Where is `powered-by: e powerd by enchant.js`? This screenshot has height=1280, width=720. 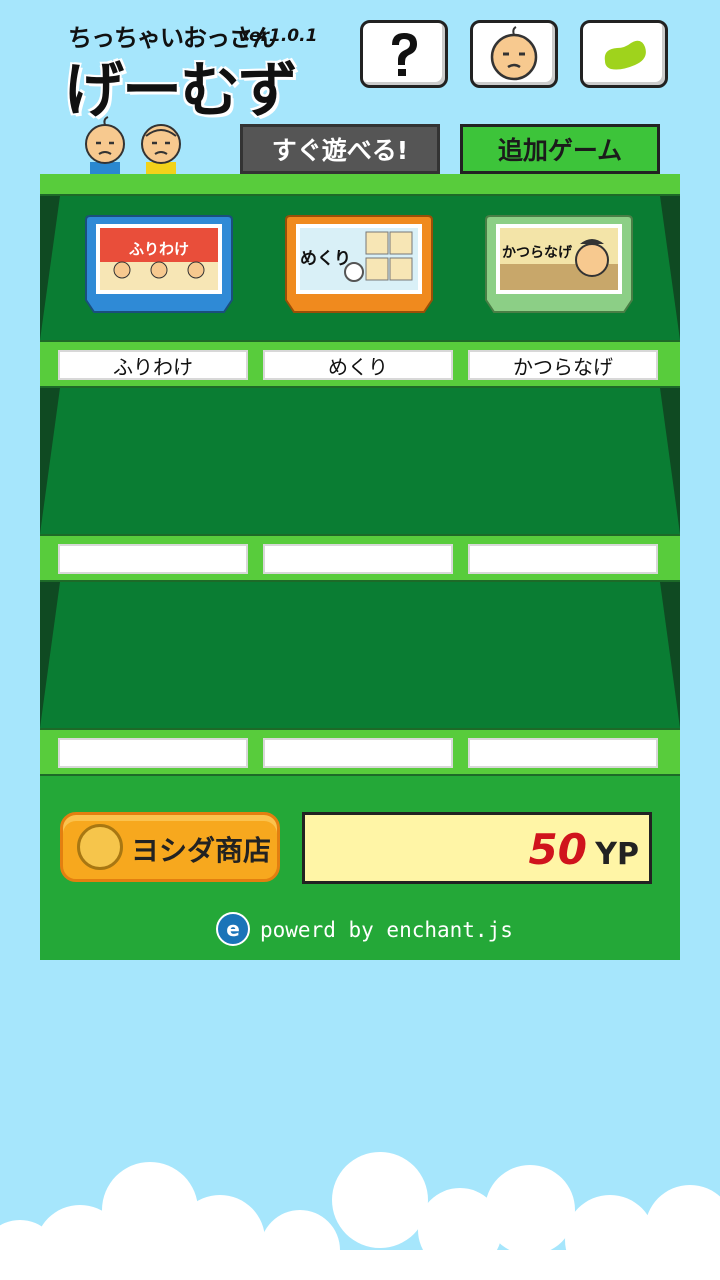
powered-by: e powerd by enchant.js is located at coordinates (371, 932).